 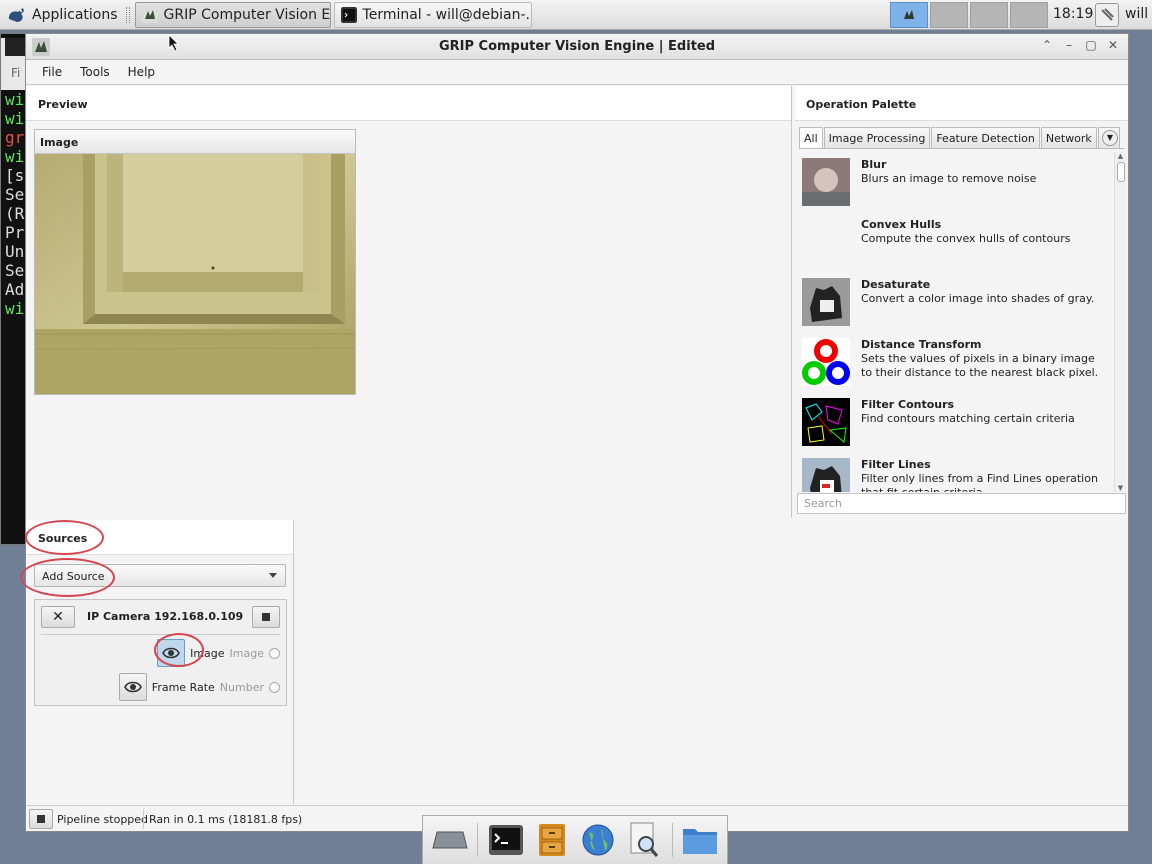 I want to click on dropdown-arrow-icon, so click(x=273, y=575).